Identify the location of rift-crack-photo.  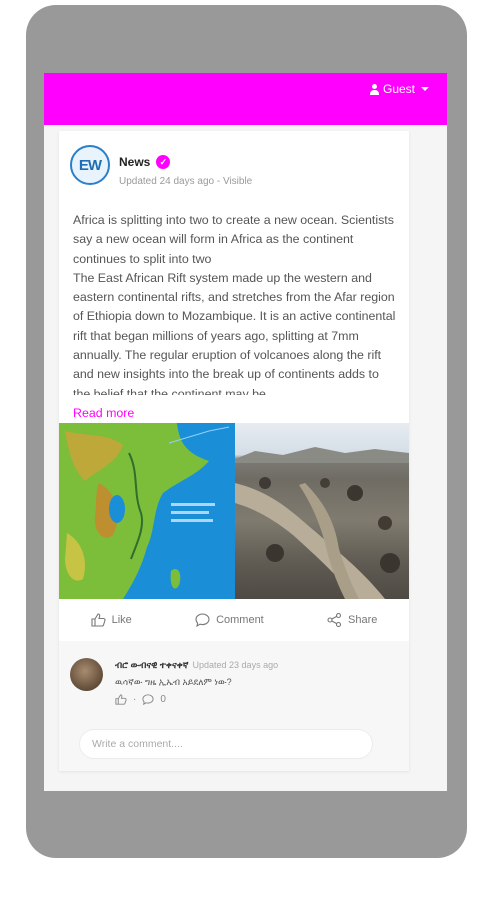
(322, 511).